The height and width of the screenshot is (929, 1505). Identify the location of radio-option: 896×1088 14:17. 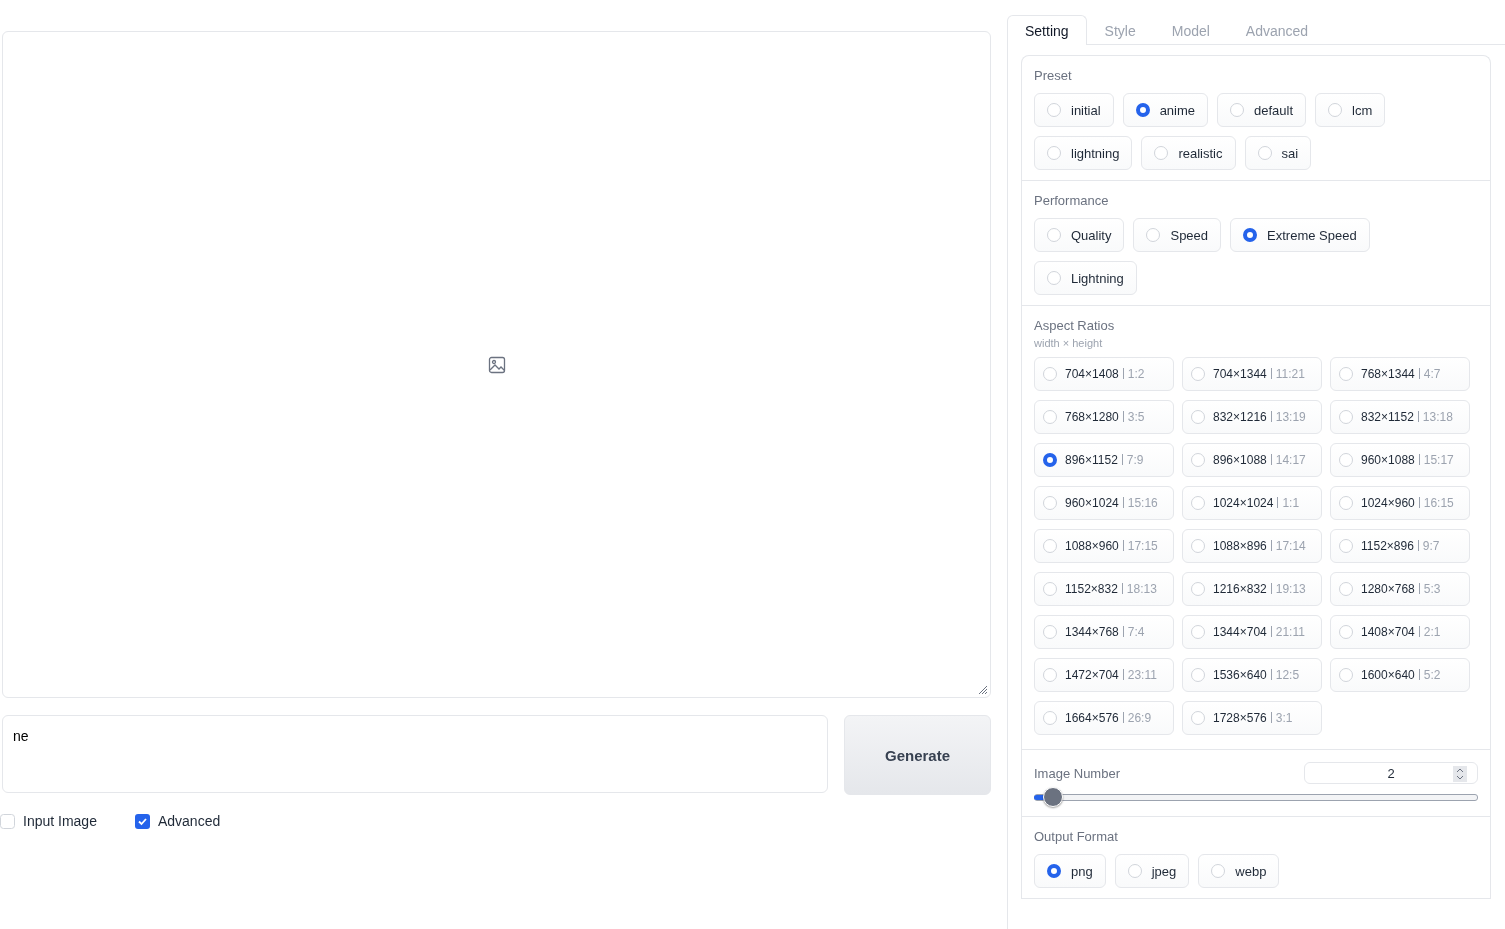
(1252, 460).